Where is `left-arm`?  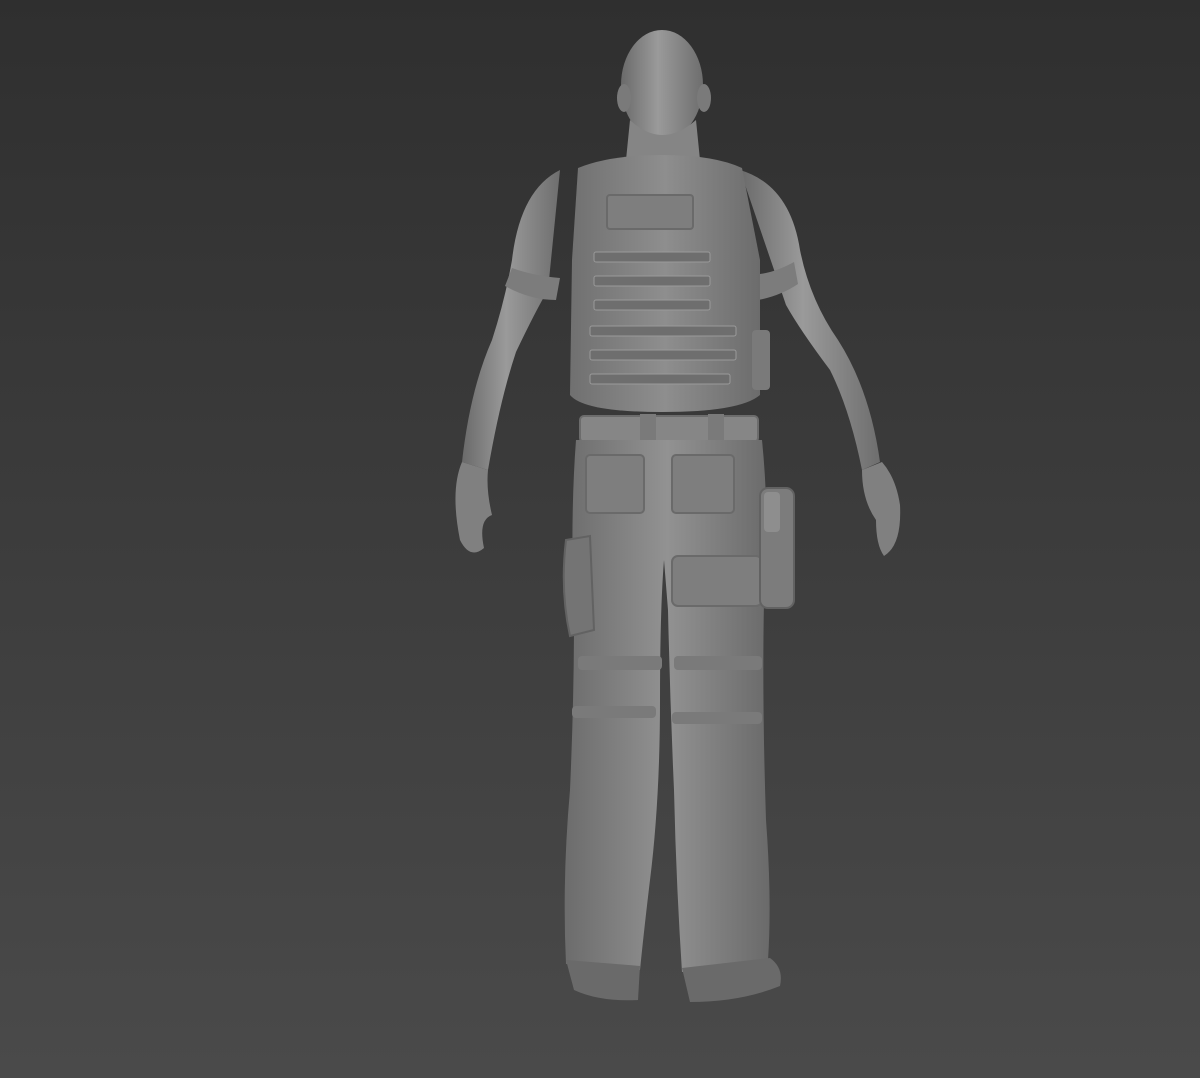
left-arm is located at coordinates (507, 361).